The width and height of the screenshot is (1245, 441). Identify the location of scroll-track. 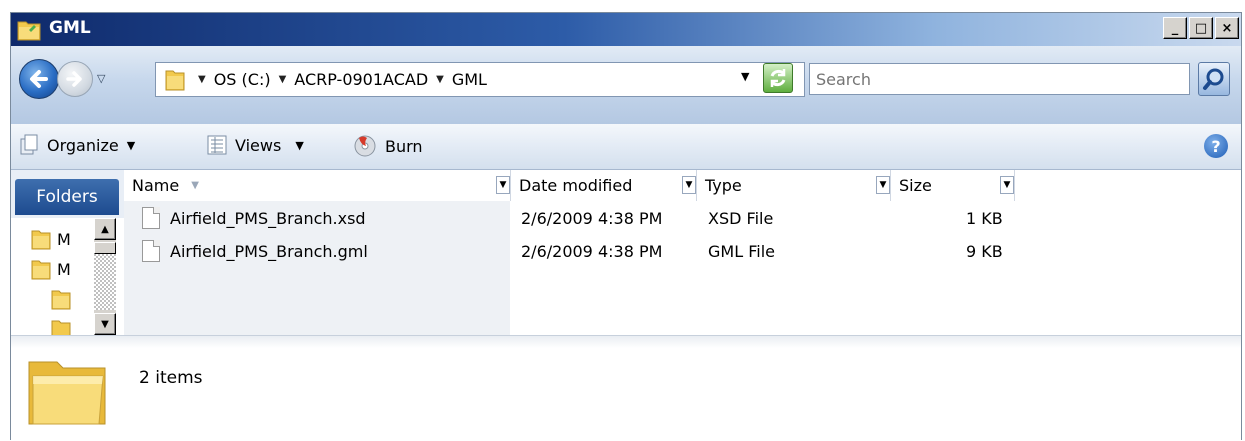
(105, 282).